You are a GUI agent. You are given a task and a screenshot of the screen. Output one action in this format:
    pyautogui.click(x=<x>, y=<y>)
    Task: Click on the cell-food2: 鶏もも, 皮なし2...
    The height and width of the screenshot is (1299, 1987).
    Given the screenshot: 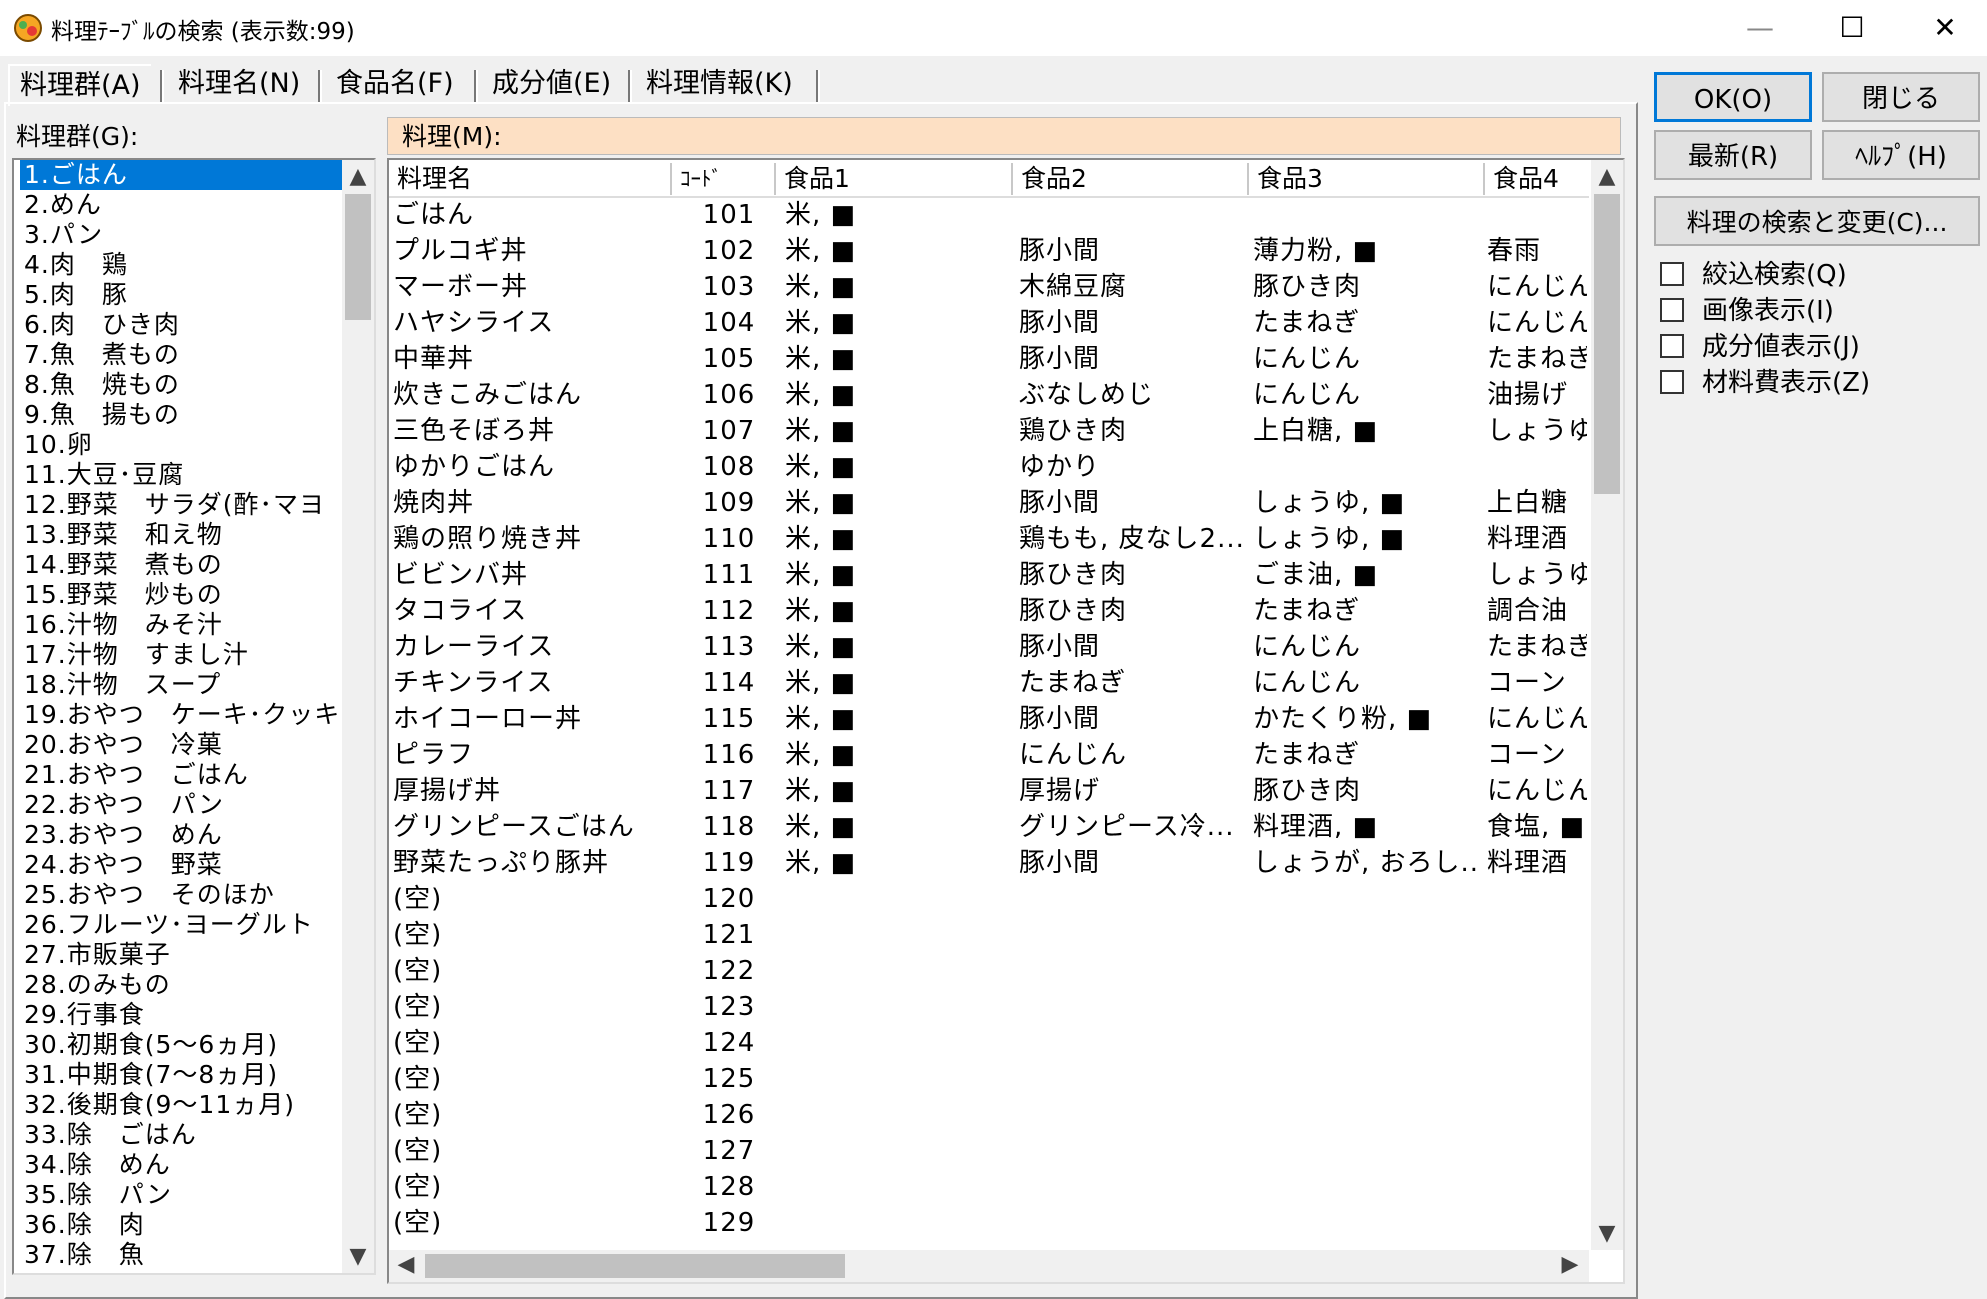 What is the action you would take?
    pyautogui.click(x=1131, y=539)
    